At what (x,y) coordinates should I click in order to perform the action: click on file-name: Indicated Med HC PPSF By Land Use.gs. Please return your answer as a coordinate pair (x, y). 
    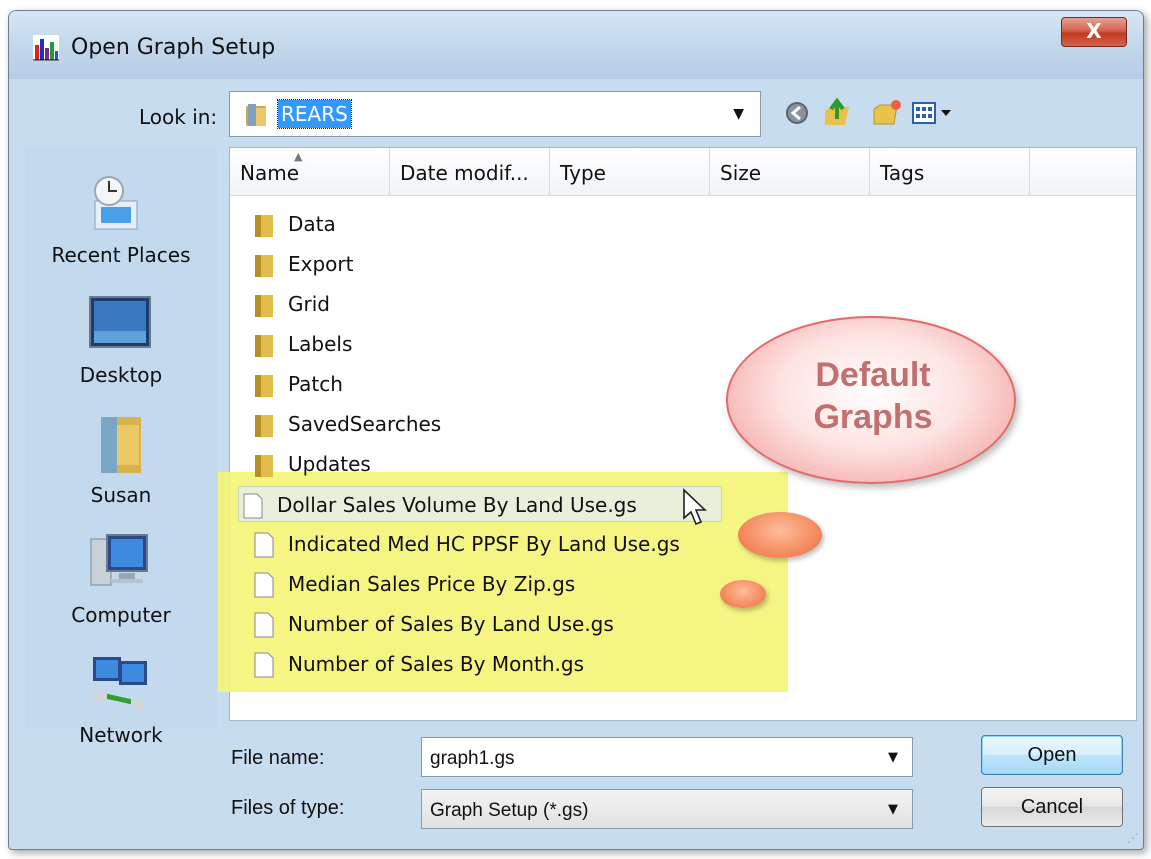
    Looking at the image, I should click on (484, 544).